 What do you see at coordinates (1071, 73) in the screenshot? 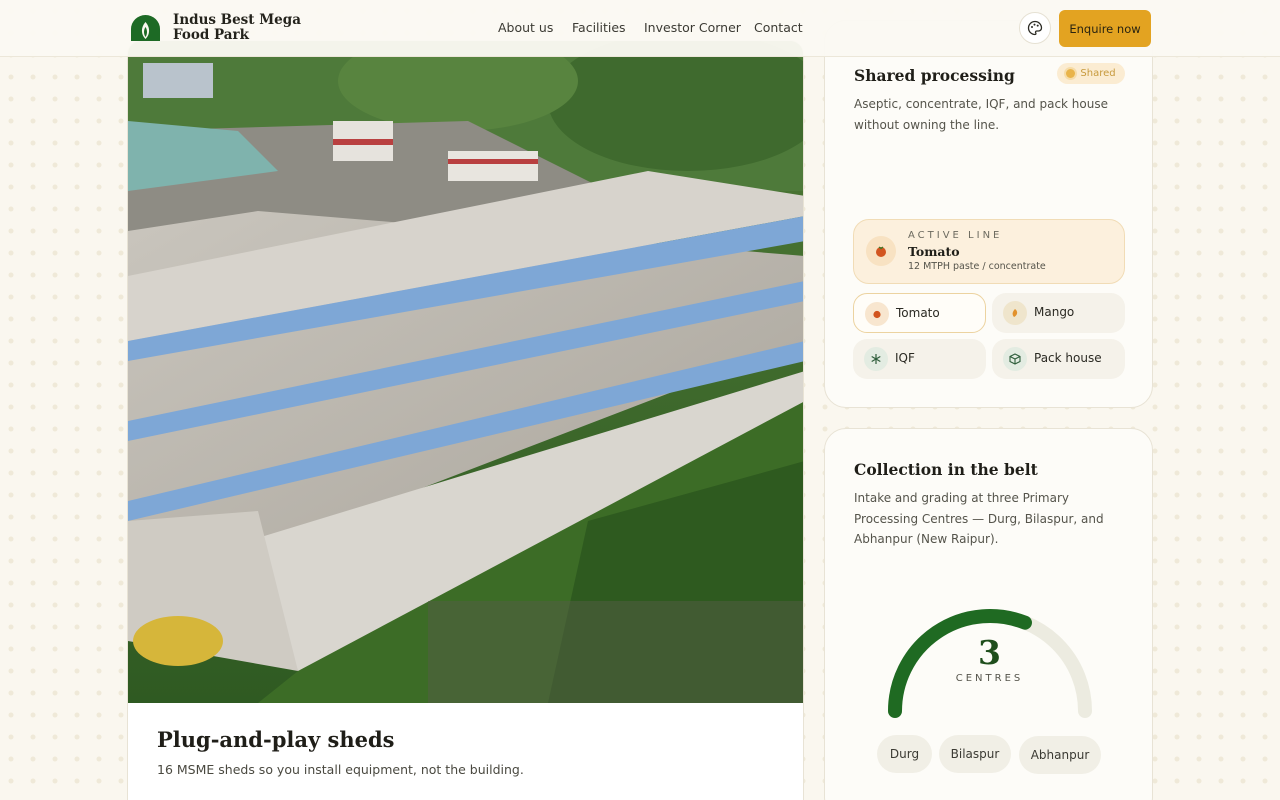
I see `status-dot-icon` at bounding box center [1071, 73].